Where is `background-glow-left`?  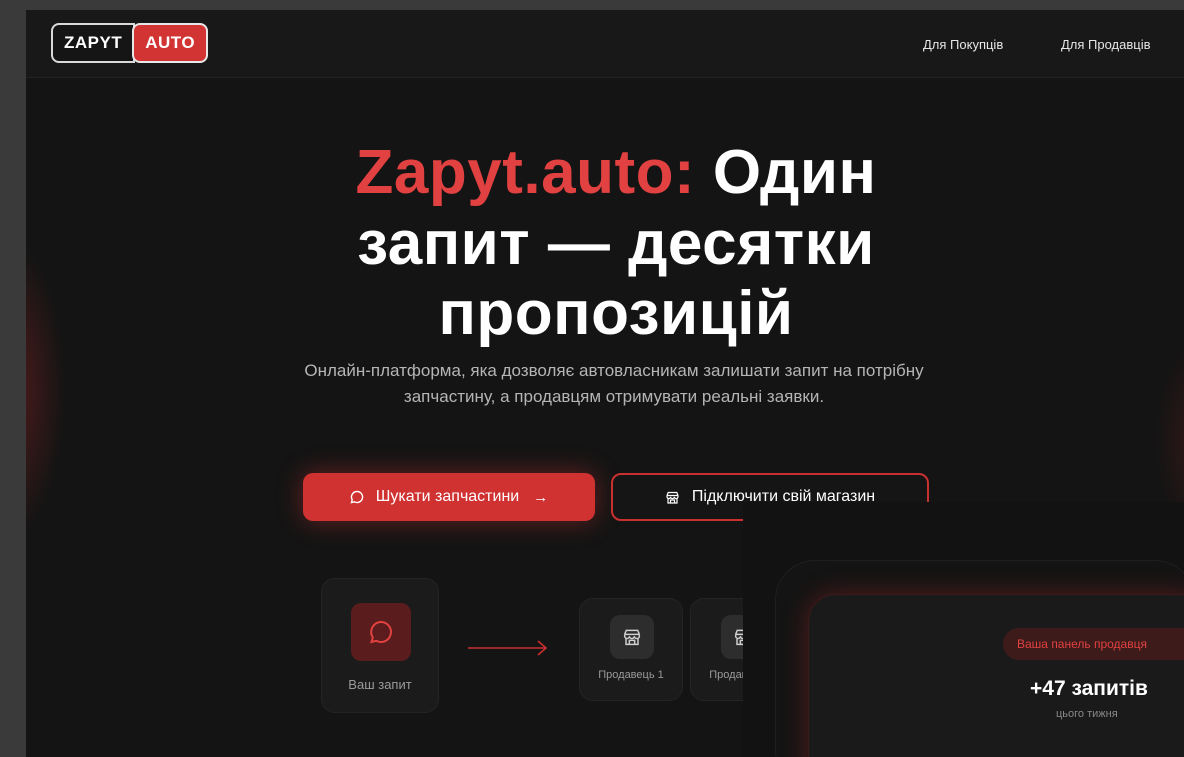 background-glow-left is located at coordinates (46, 390).